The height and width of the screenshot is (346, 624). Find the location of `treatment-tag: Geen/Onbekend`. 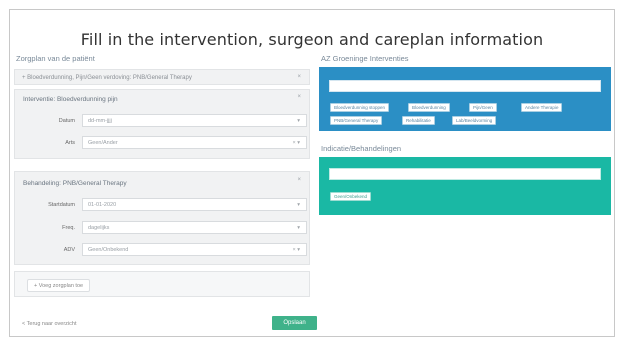

treatment-tag: Geen/Onbekend is located at coordinates (351, 196).